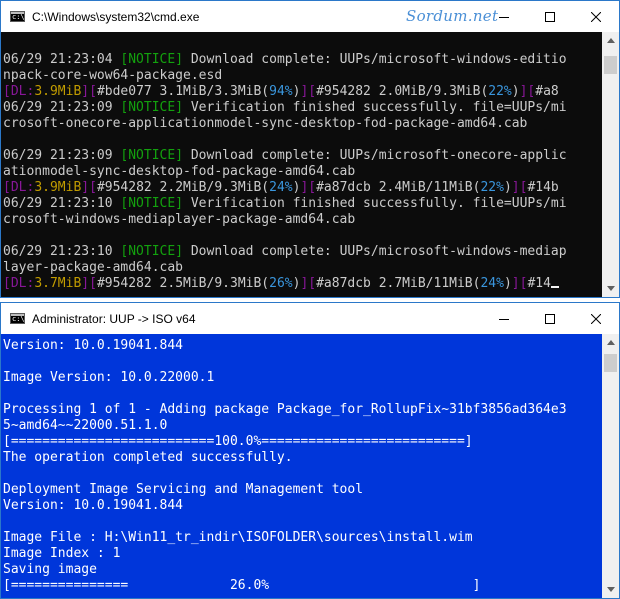 This screenshot has height=599, width=620. What do you see at coordinates (539, 283) in the screenshot?
I see `console-text-segment: #14` at bounding box center [539, 283].